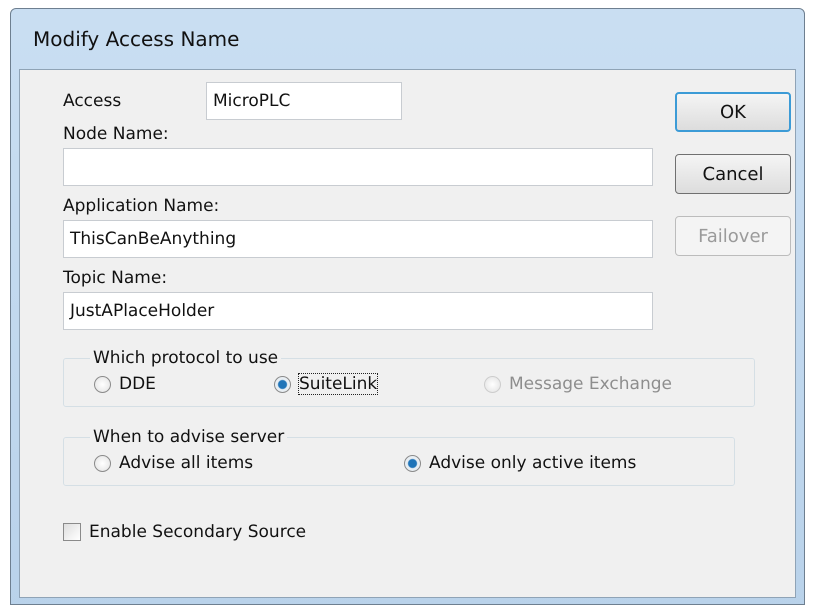  Describe the element at coordinates (358, 239) in the screenshot. I see `text-field: ThisCanBeAnything` at that location.